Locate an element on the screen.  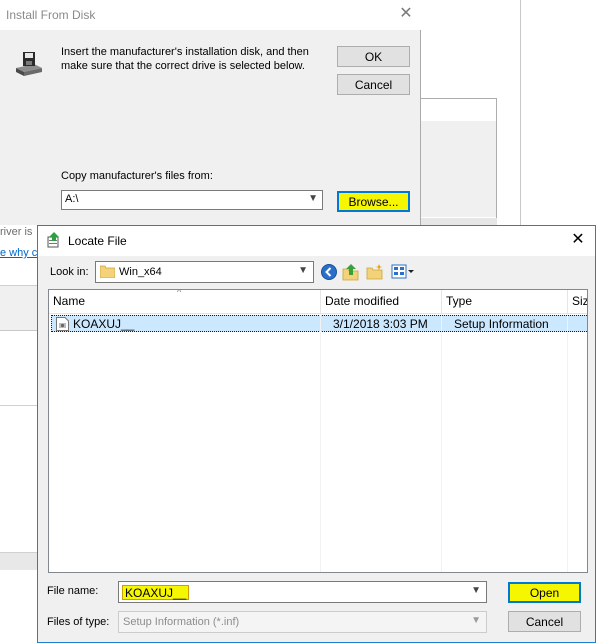
file-name-cell: KOAXUJ__ is located at coordinates (104, 324).